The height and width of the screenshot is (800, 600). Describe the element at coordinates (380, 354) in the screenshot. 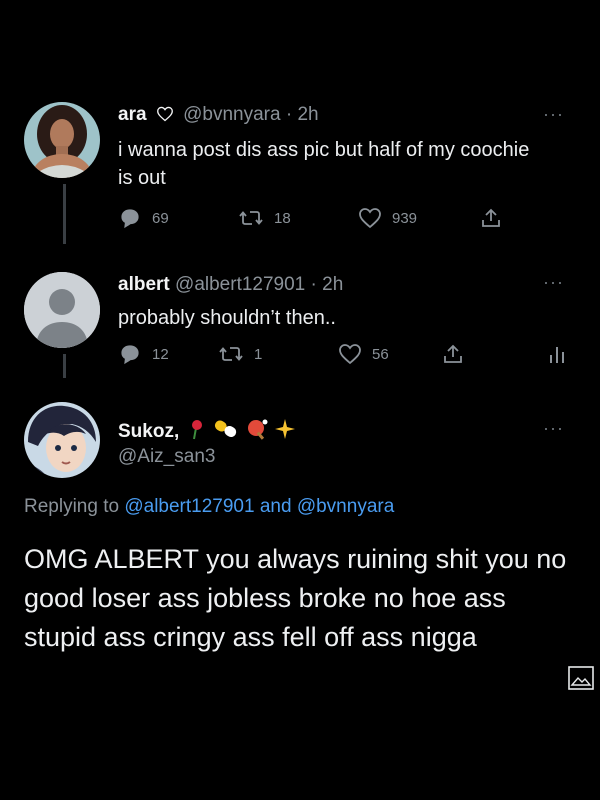

I see `like-count: 56` at that location.